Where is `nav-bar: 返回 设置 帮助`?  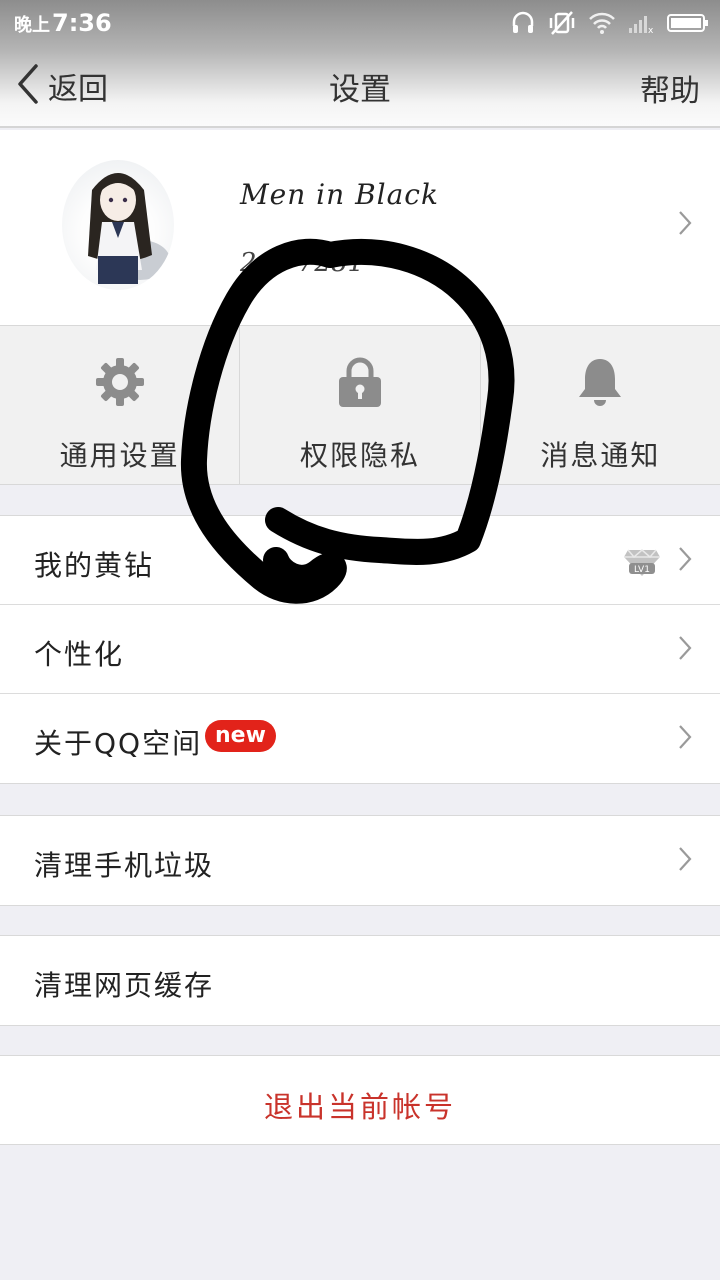 nav-bar: 返回 设置 帮助 is located at coordinates (360, 89).